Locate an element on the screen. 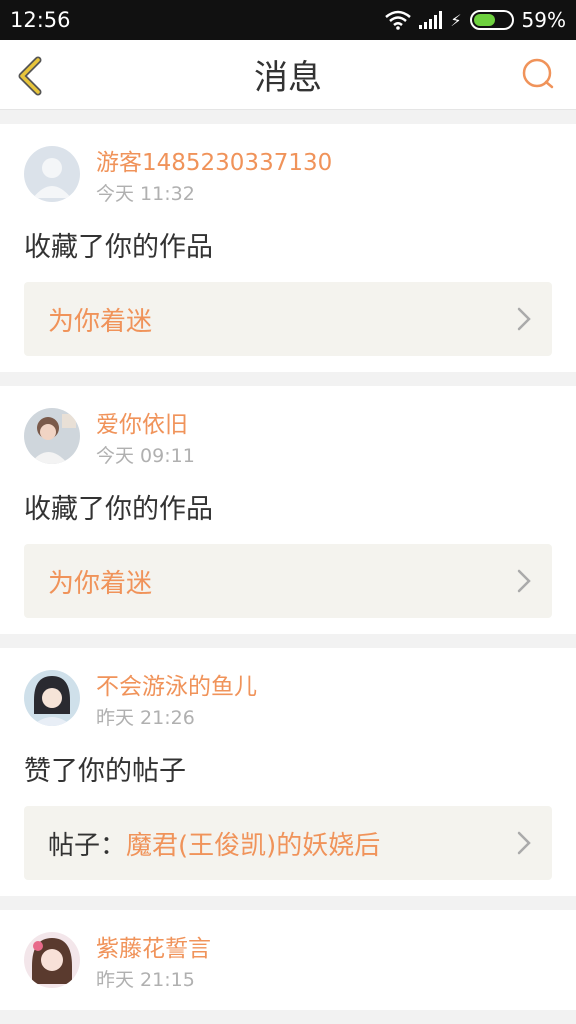  header: 消息 is located at coordinates (288, 75).